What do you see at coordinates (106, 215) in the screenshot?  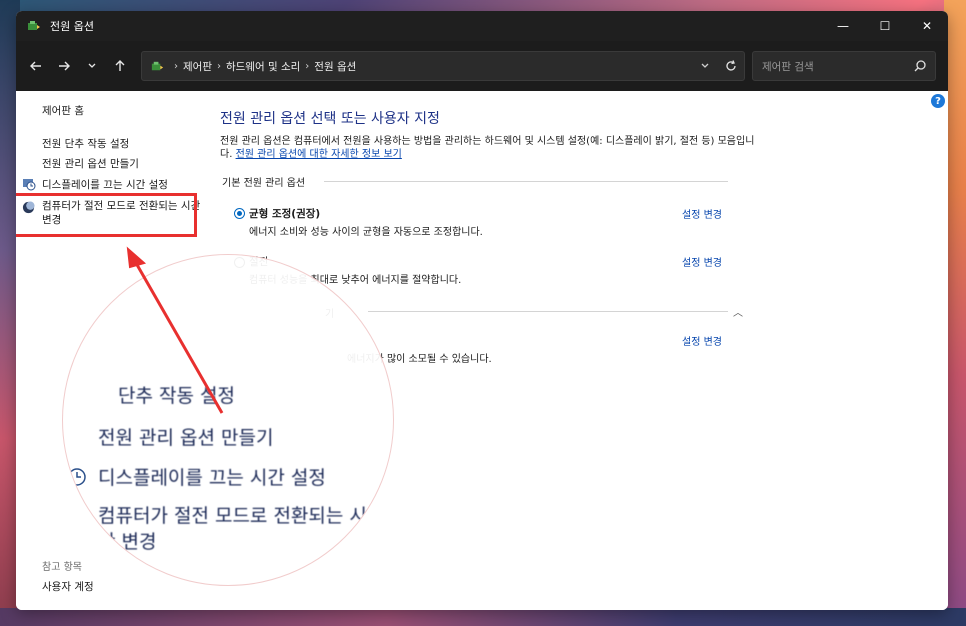 I see `highlight-box` at bounding box center [106, 215].